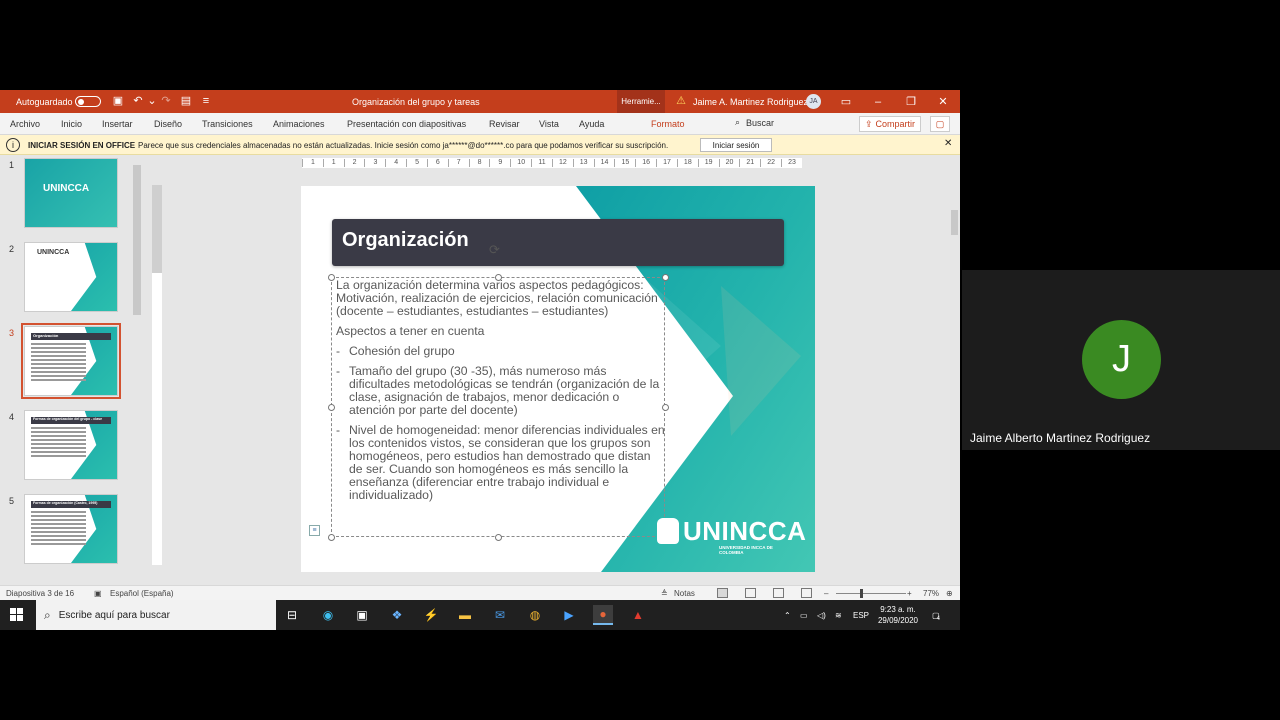 This screenshot has width=1280, height=720. I want to click on tab-inicio: Inicio, so click(71, 124).